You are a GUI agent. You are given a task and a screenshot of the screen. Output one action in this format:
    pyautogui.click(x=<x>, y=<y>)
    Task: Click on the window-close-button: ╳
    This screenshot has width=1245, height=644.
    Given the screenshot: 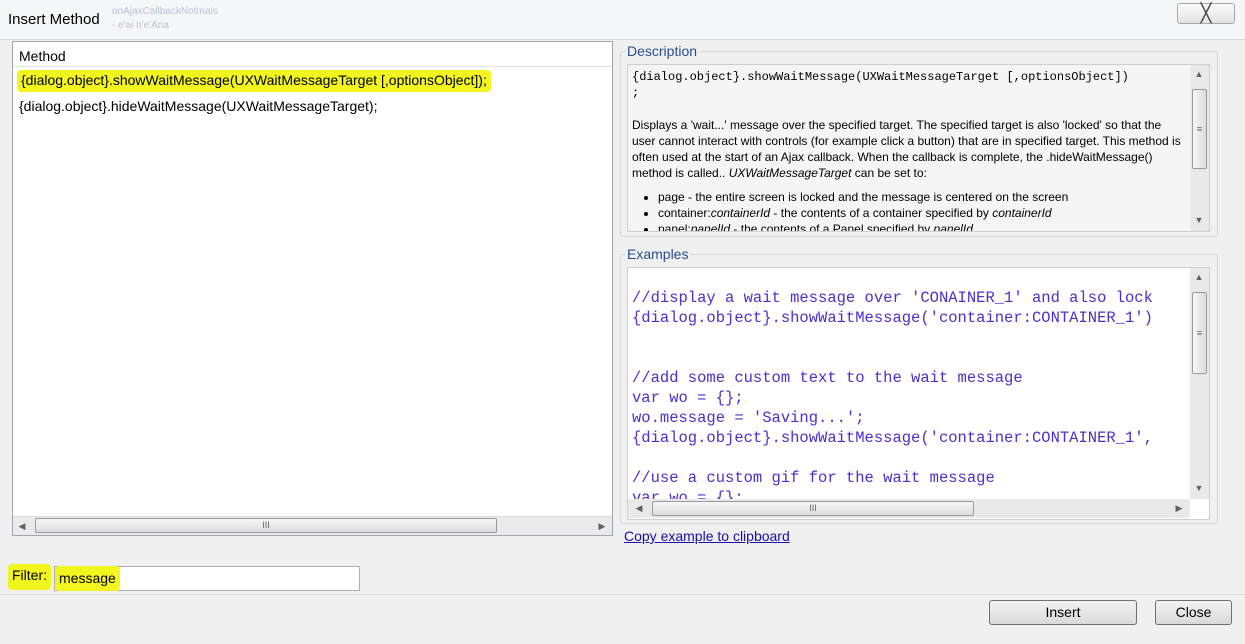 What is the action you would take?
    pyautogui.click(x=1206, y=13)
    